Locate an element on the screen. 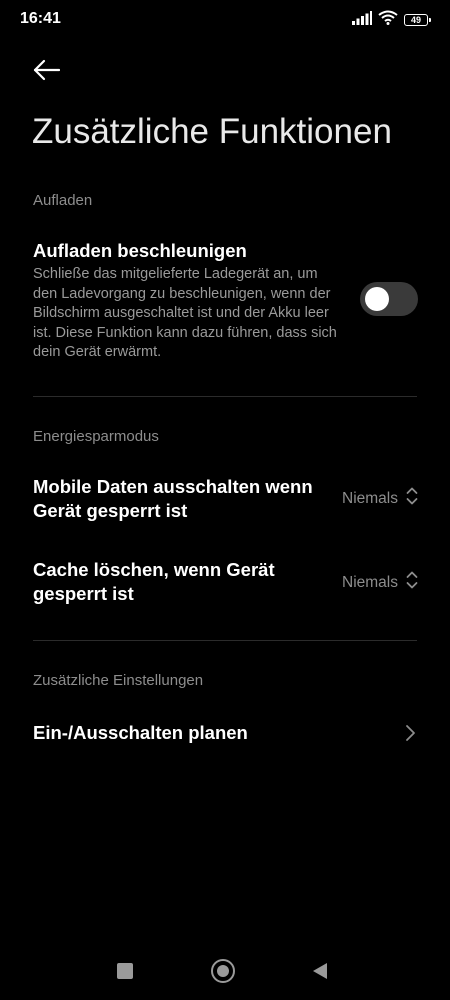 This screenshot has width=450, height=1000. arrow-left-icon is located at coordinates (46, 72).